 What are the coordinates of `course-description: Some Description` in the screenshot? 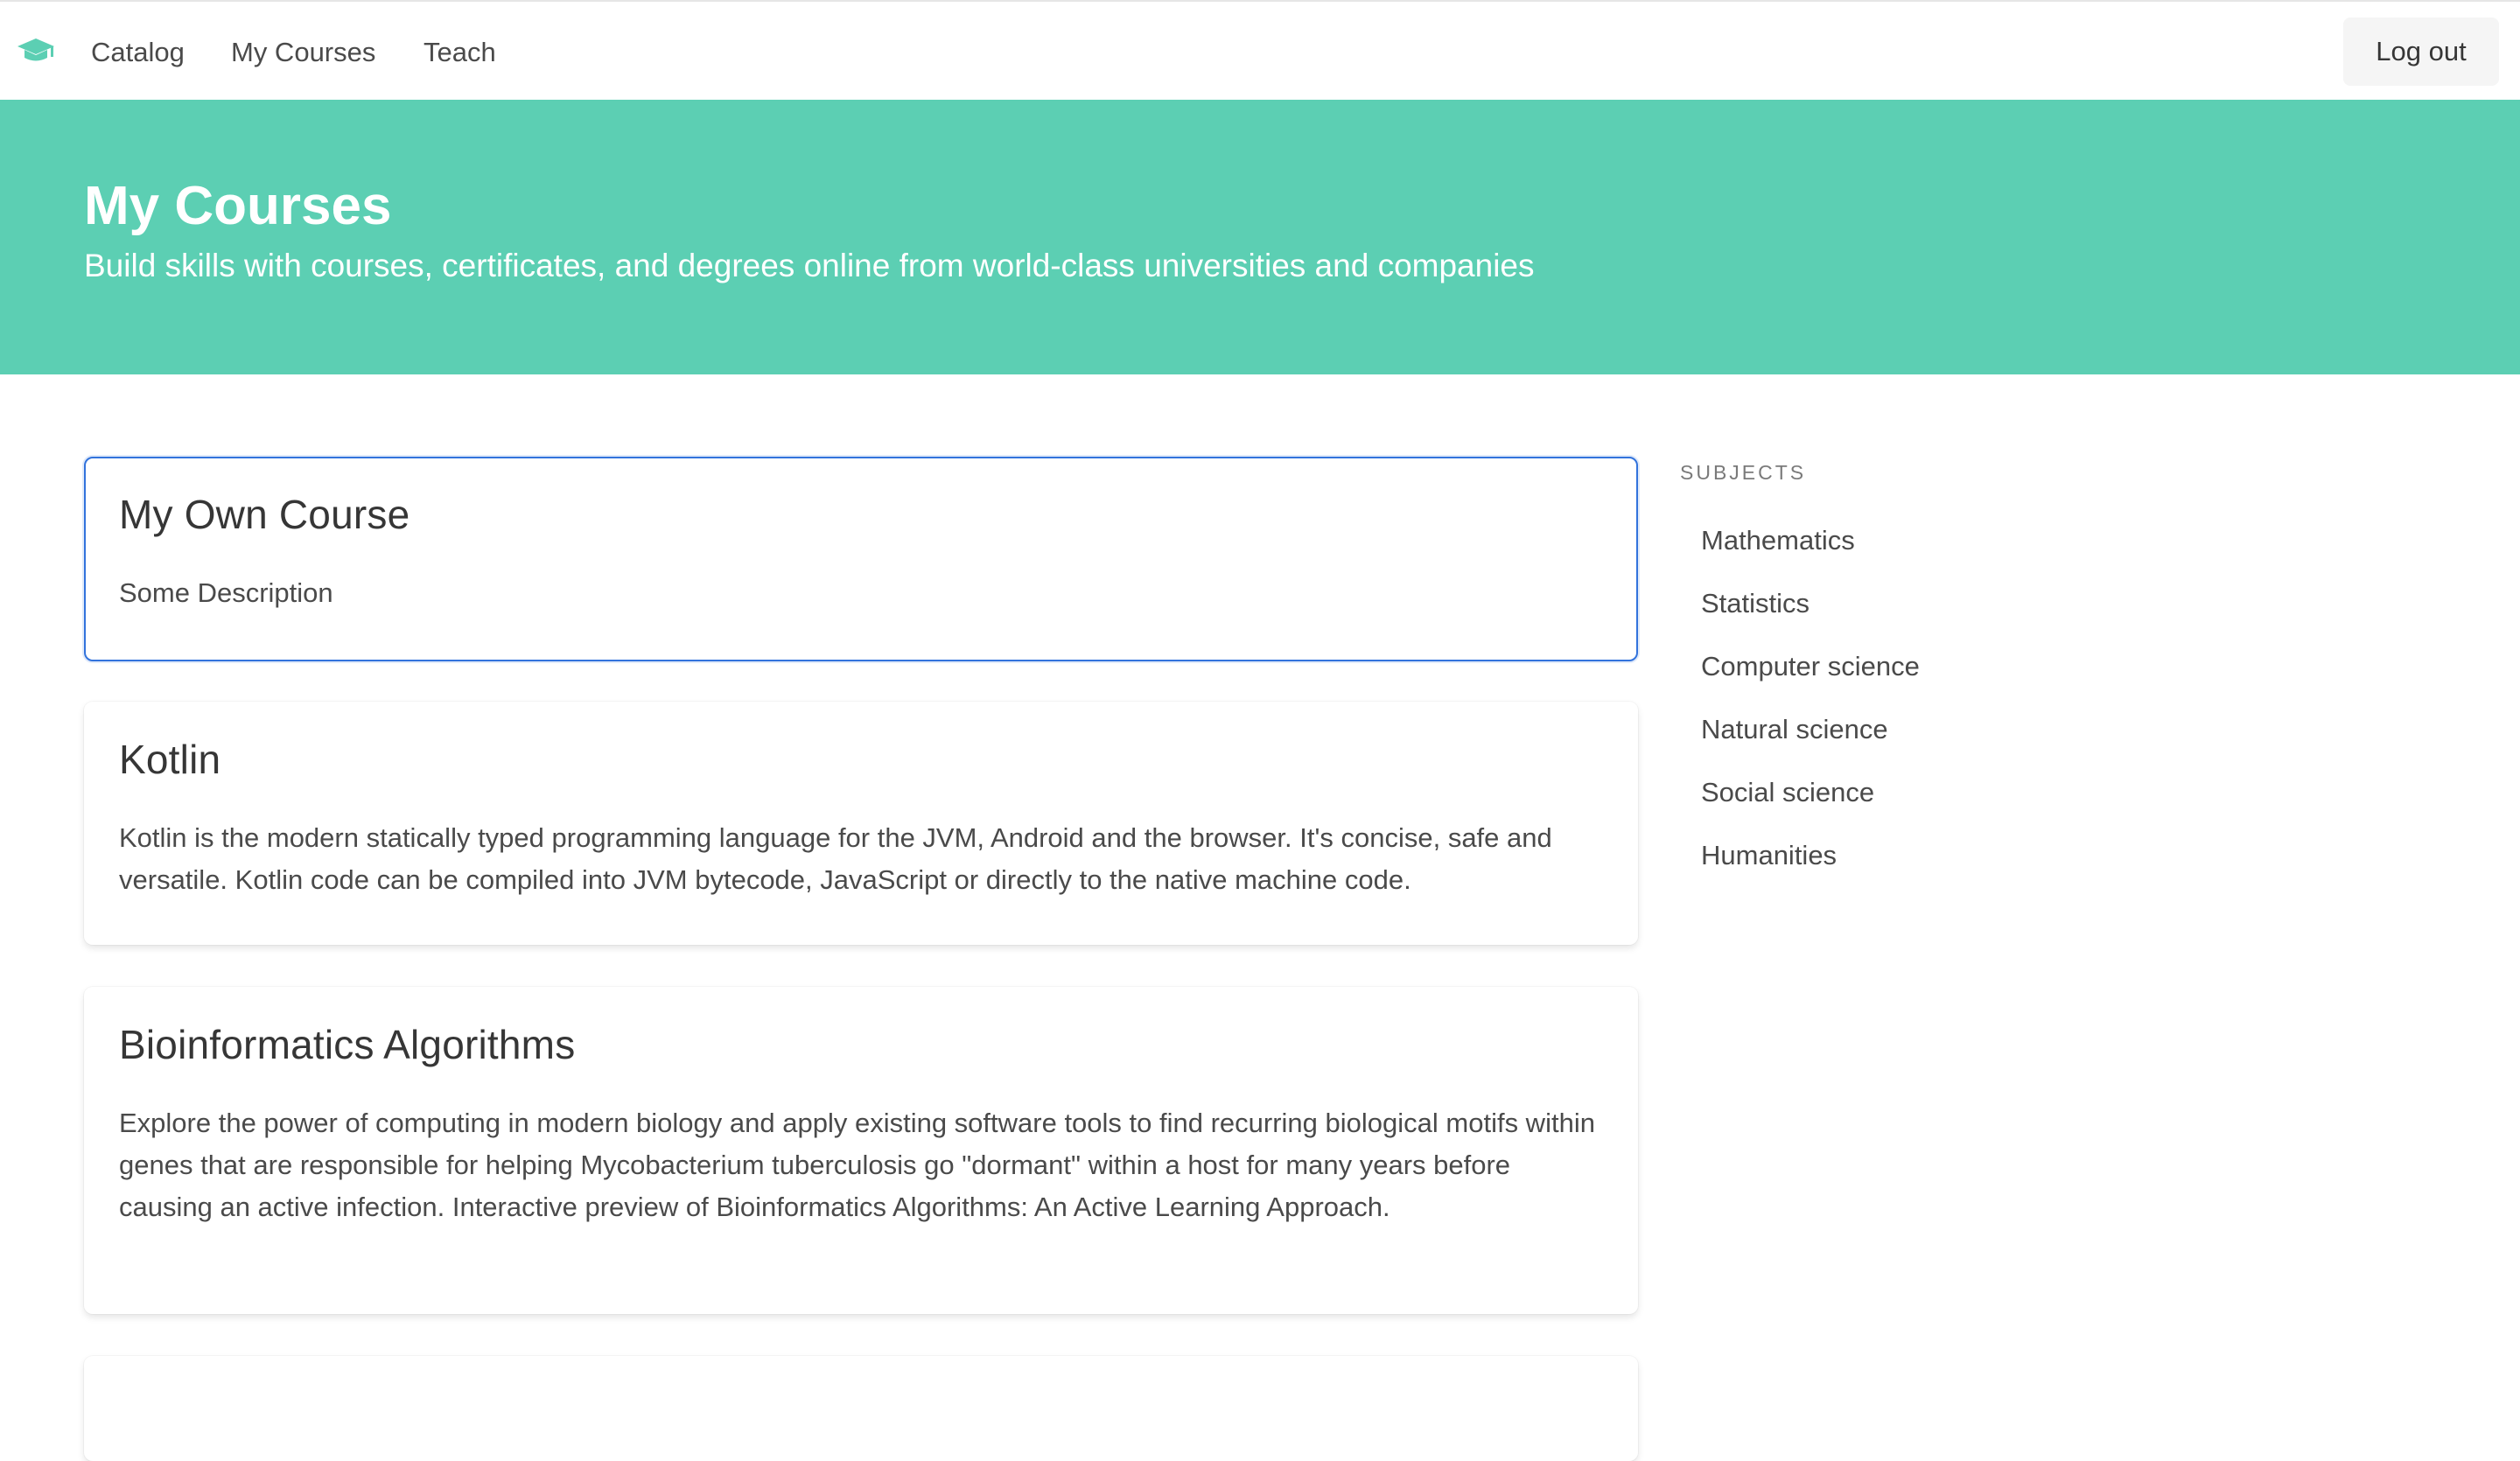 It's located at (226, 592).